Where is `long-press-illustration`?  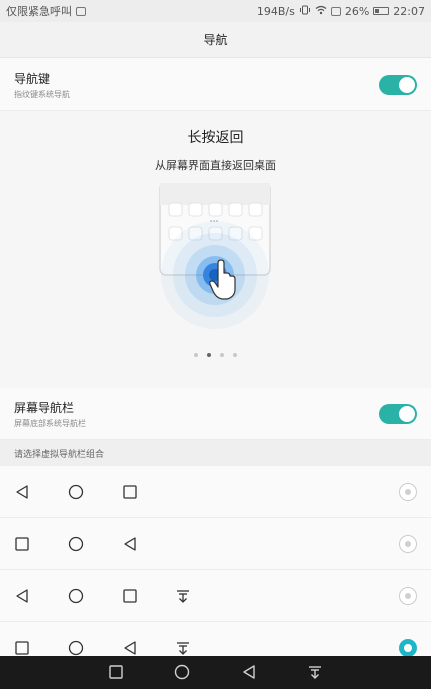
long-press-illustration is located at coordinates (215, 256).